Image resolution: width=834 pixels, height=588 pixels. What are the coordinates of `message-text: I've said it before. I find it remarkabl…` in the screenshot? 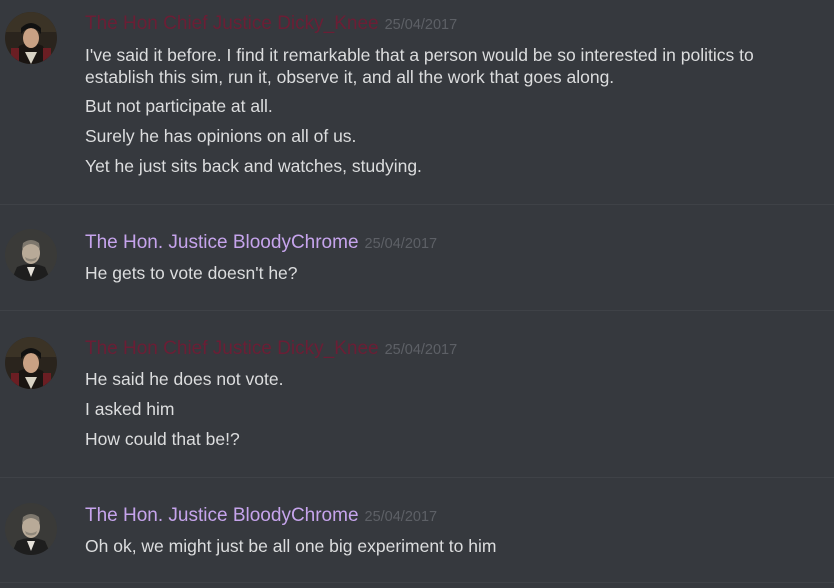 It's located at (419, 66).